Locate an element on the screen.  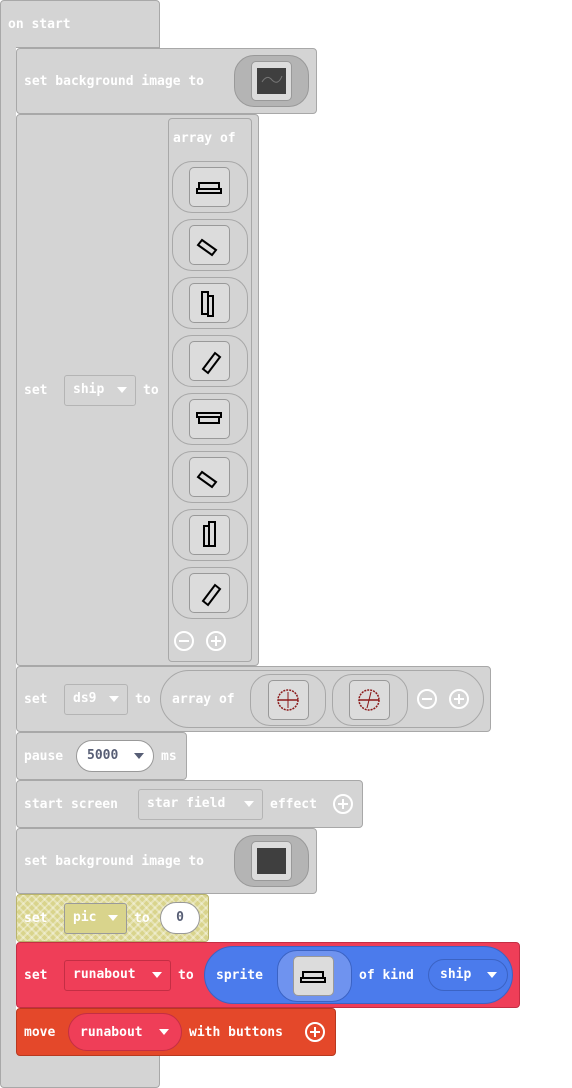
sprite-image is located at coordinates (313, 976).